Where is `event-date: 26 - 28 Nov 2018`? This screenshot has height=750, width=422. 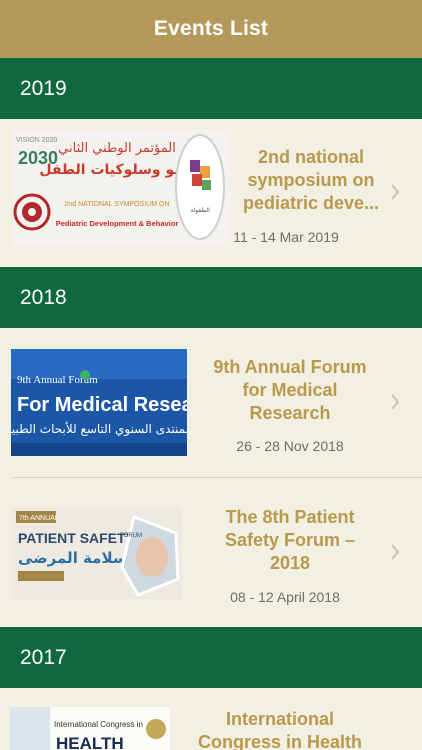
event-date: 26 - 28 Nov 2018 is located at coordinates (290, 446).